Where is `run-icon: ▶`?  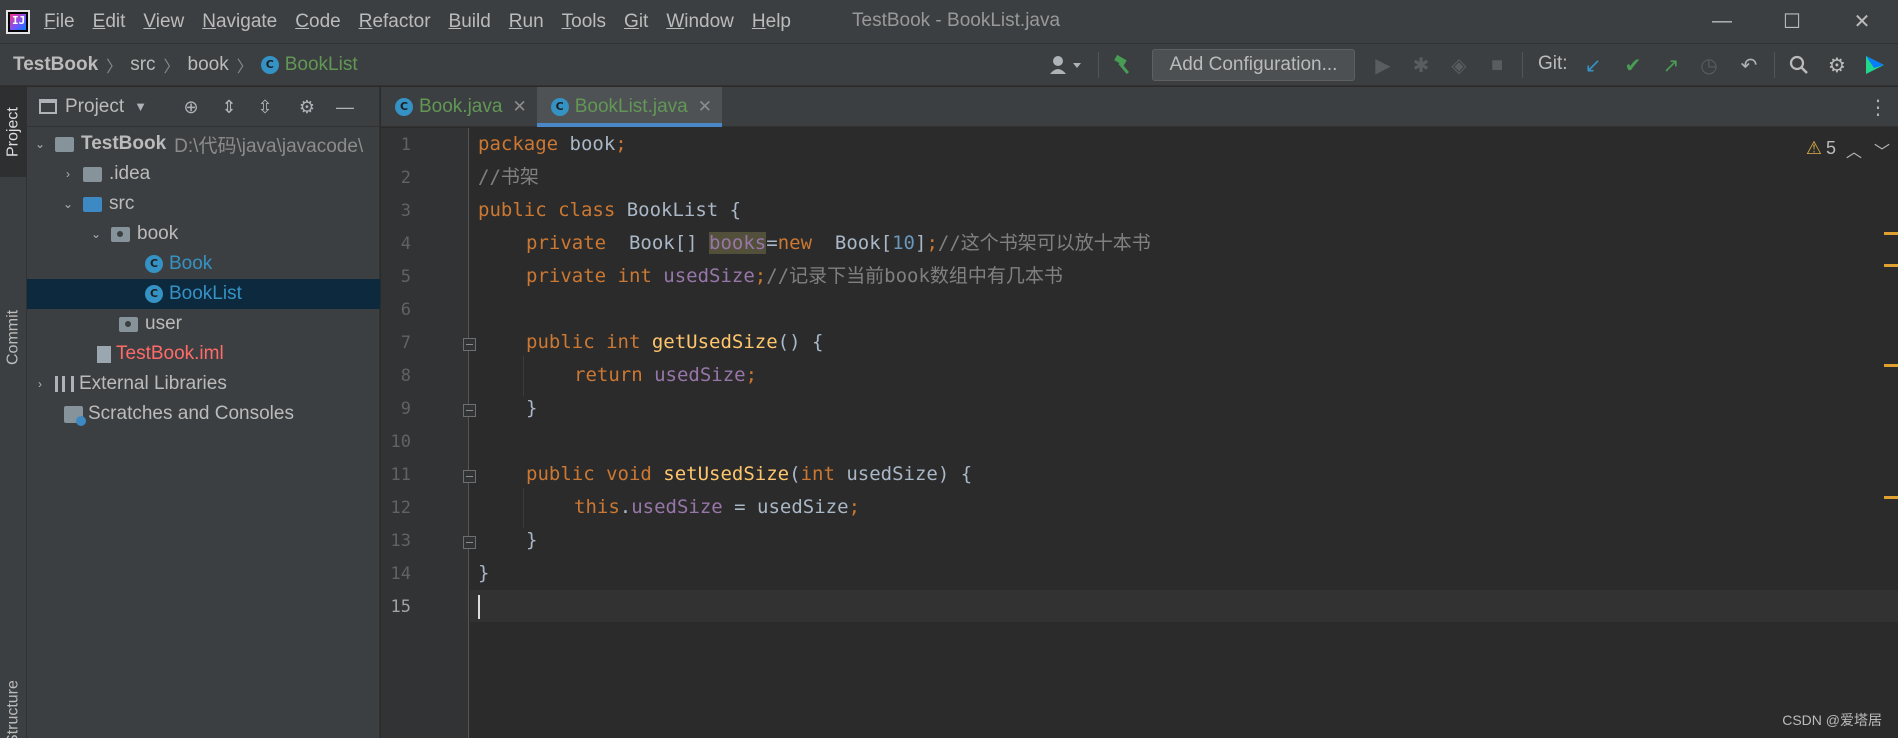
run-icon: ▶ is located at coordinates (1383, 65).